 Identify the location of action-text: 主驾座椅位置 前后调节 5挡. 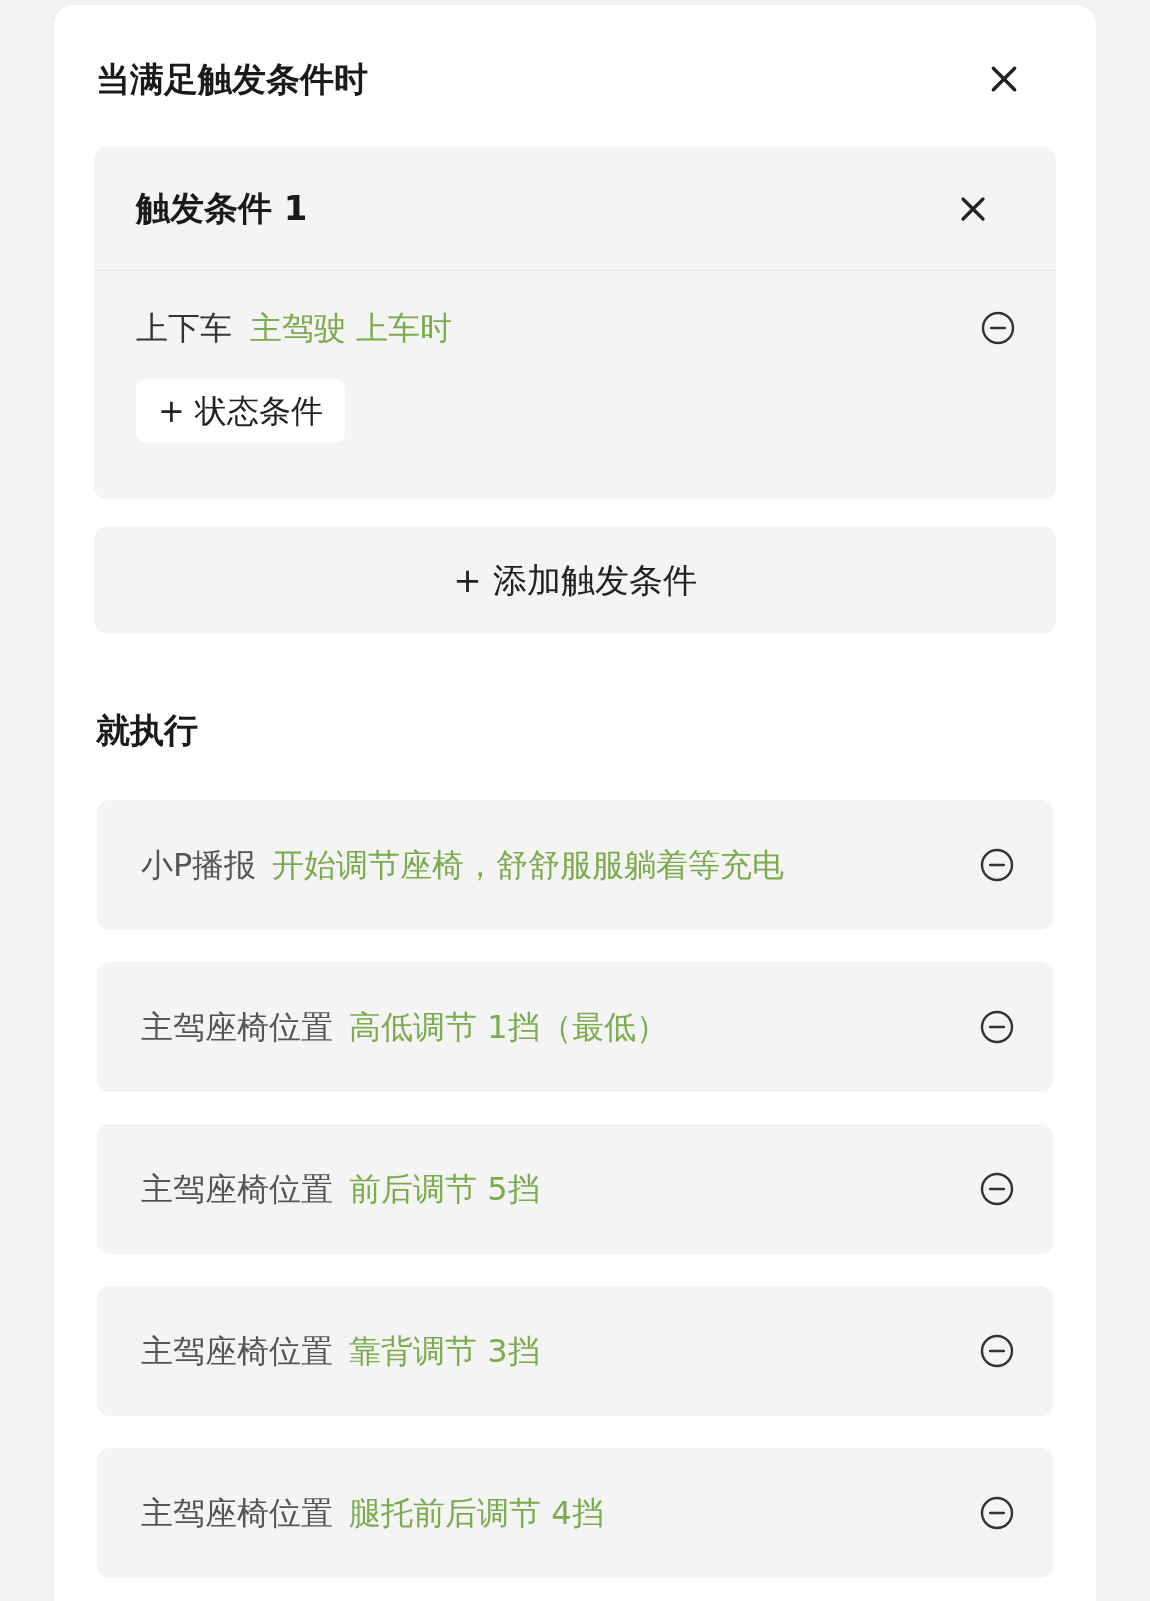
(340, 1189).